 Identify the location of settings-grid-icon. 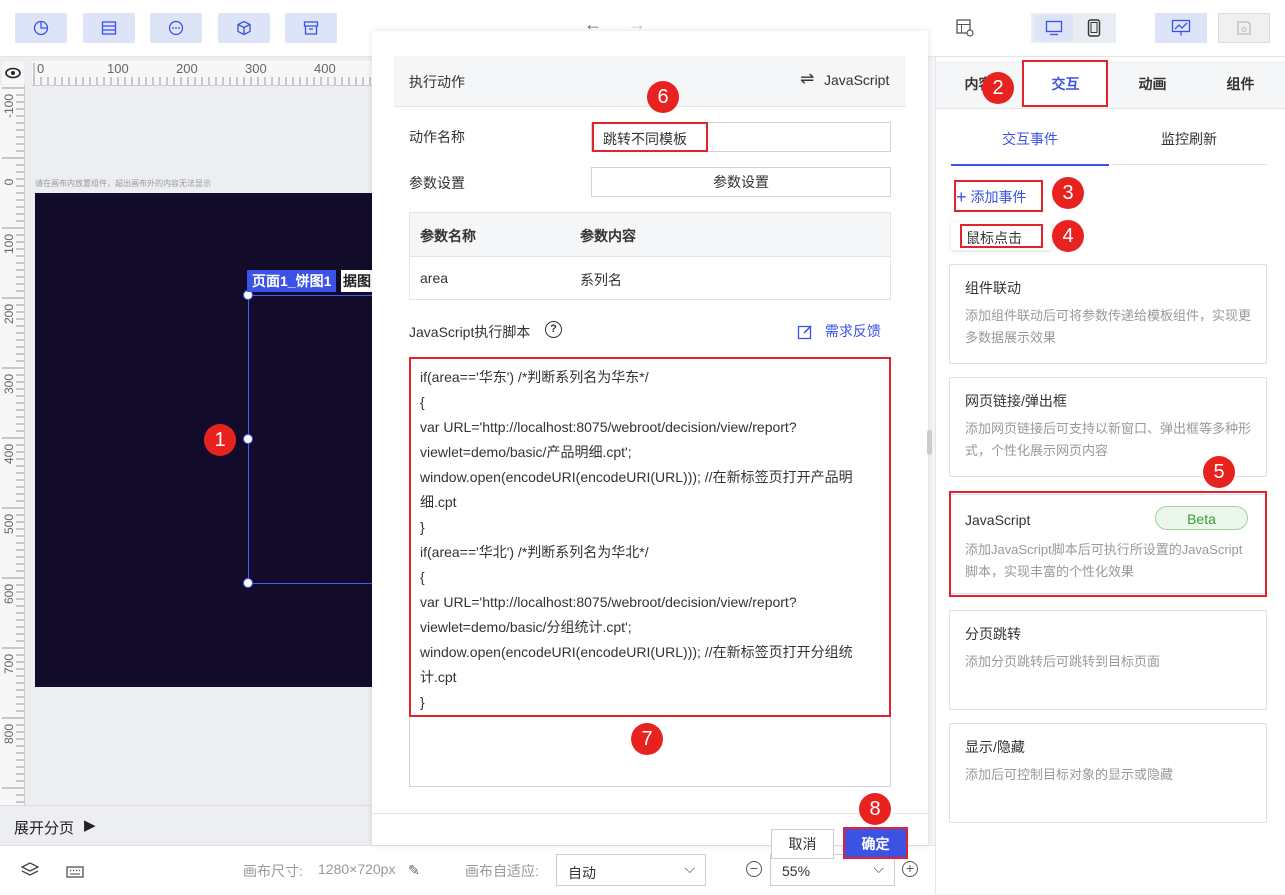
(965, 29).